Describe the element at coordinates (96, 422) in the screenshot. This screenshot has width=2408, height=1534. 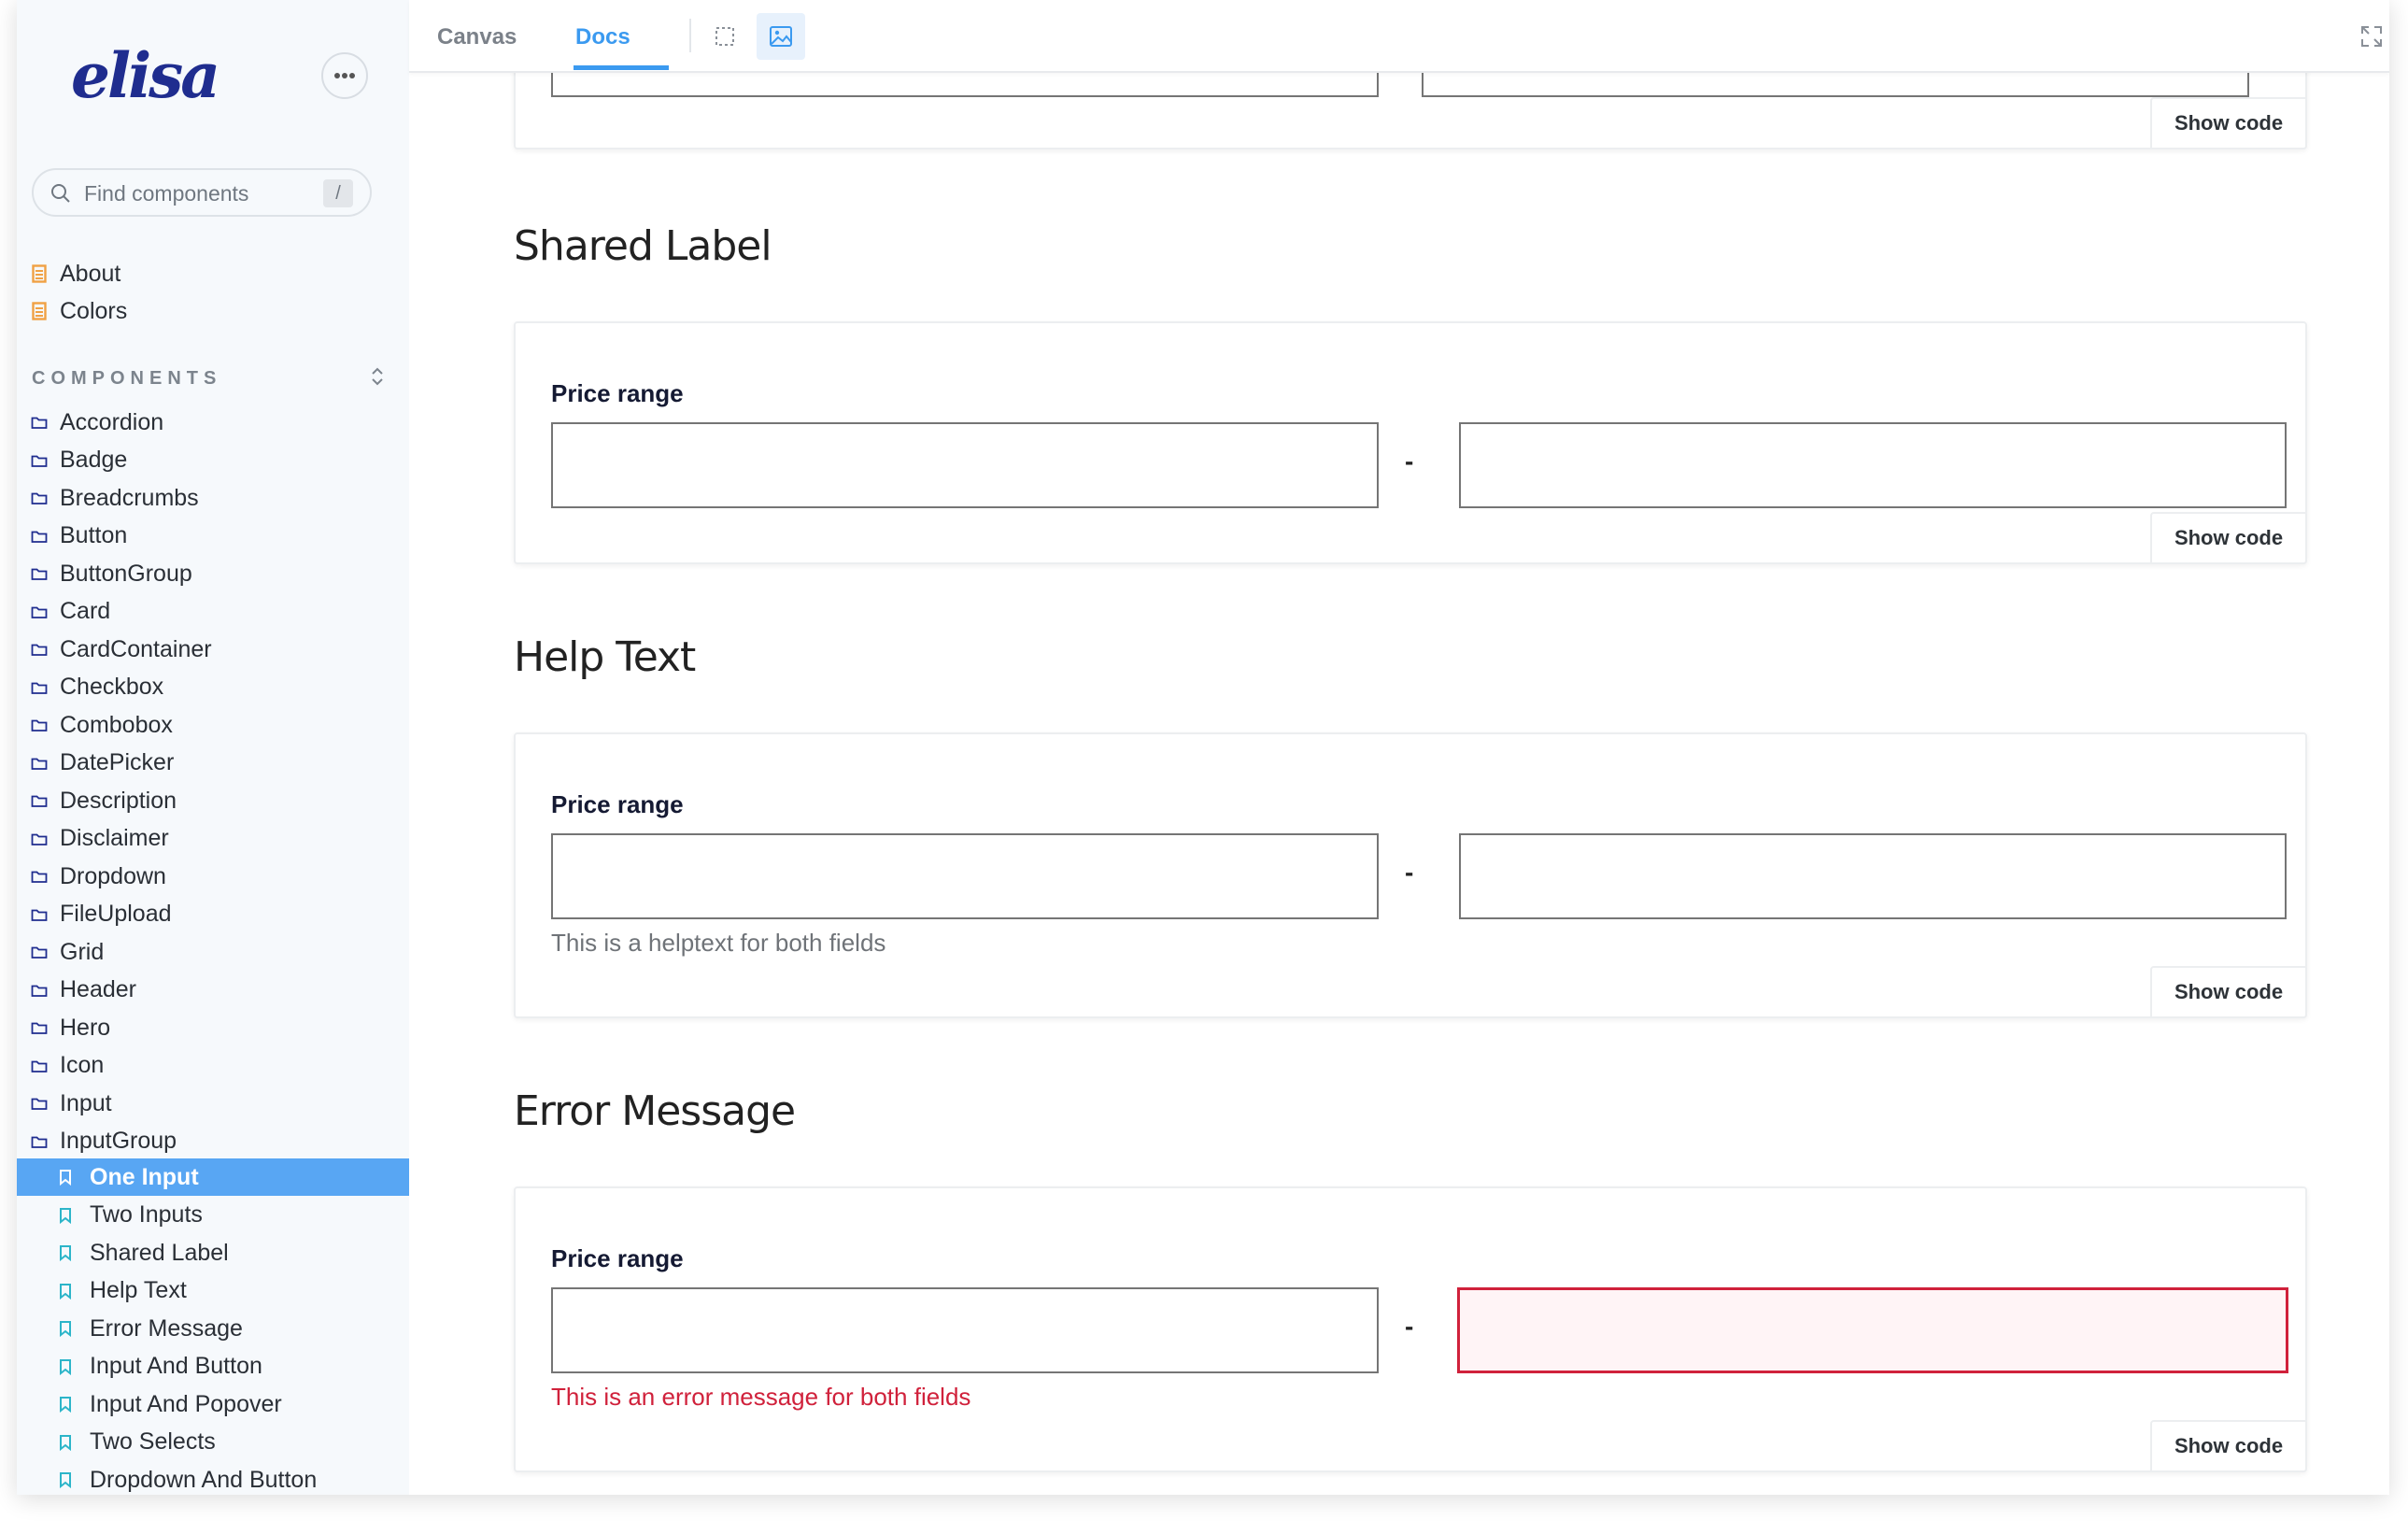
I see `sidebar-item-accordion: Accordion` at that location.